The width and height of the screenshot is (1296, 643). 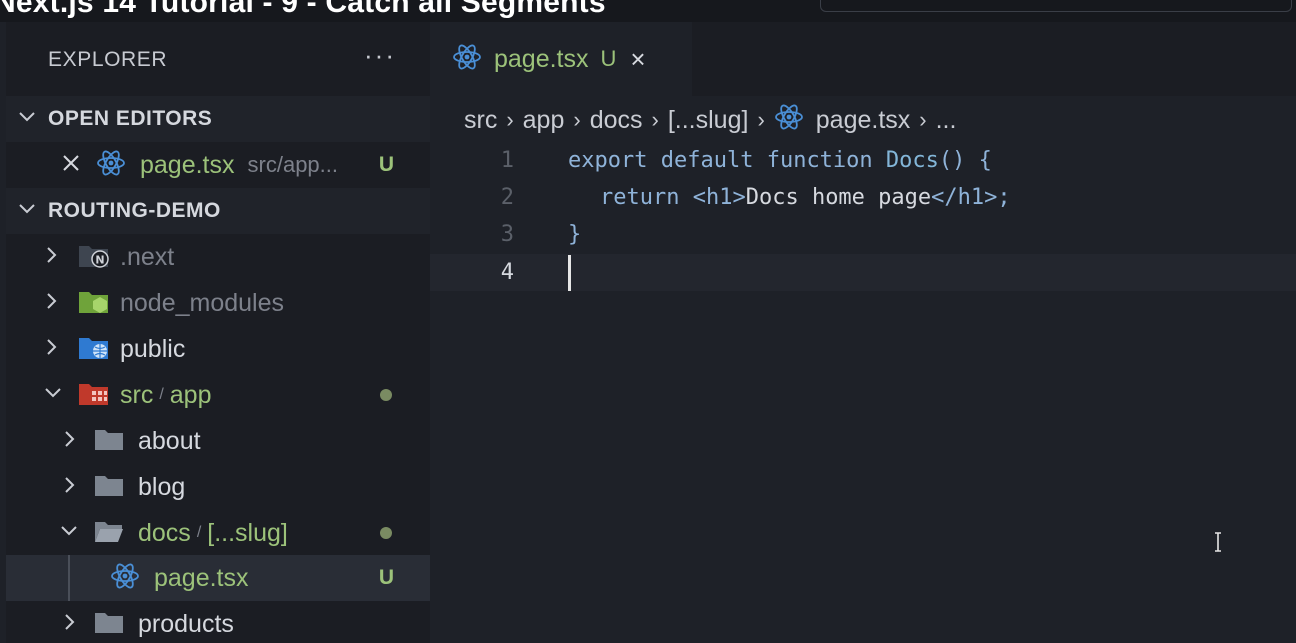 What do you see at coordinates (480, 120) in the screenshot?
I see `breadcrumb-item: src` at bounding box center [480, 120].